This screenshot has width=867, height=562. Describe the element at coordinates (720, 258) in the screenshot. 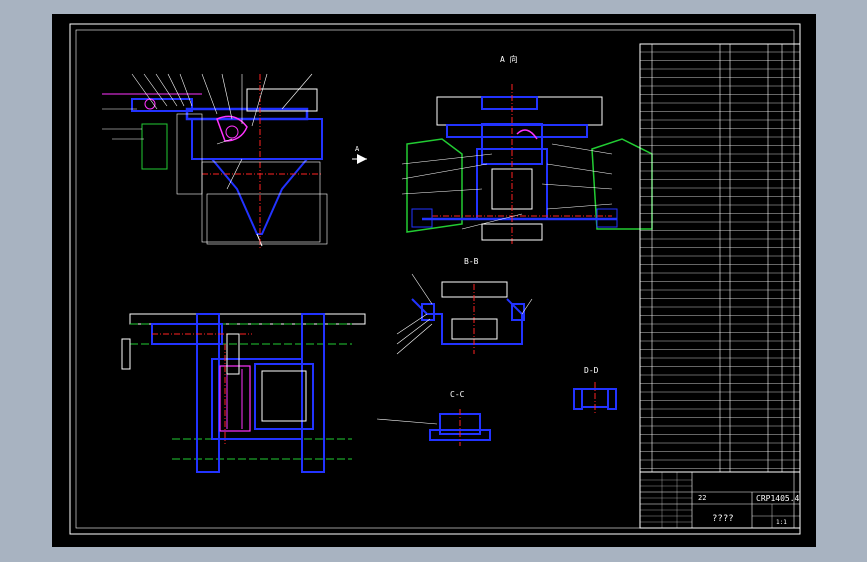

I see `parts-list` at that location.